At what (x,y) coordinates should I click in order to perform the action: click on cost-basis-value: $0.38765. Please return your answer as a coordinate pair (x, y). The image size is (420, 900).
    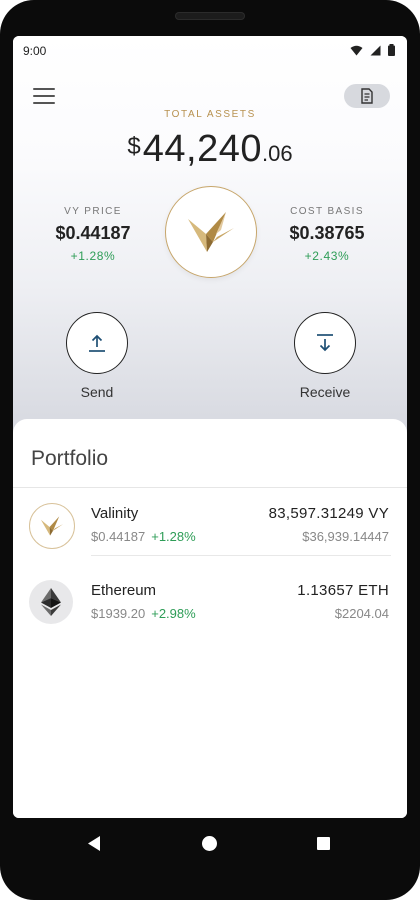
    Looking at the image, I should click on (327, 233).